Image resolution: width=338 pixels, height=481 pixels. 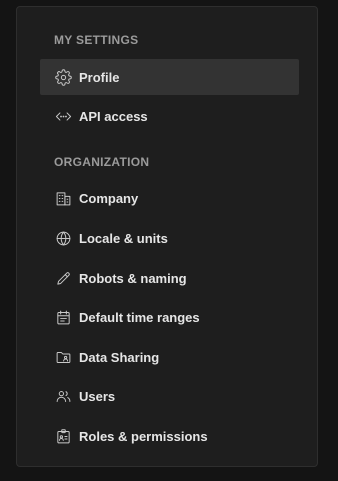 I want to click on building-icon, so click(x=63, y=198).